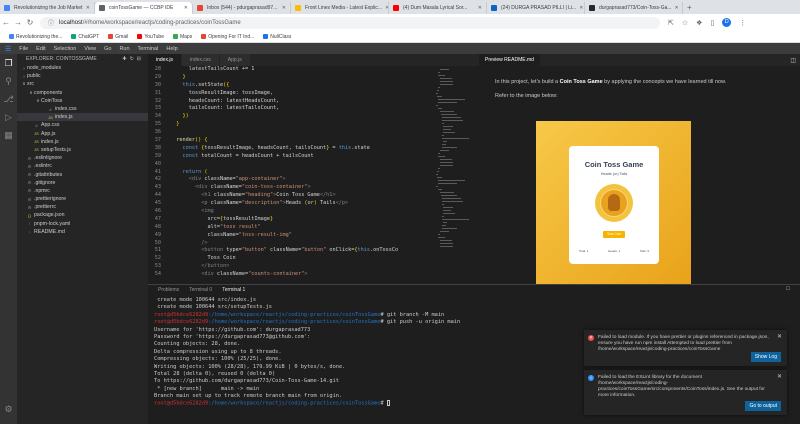  Describe the element at coordinates (82, 191) in the screenshot. I see `file-item: ⚙ .npmrc` at that location.